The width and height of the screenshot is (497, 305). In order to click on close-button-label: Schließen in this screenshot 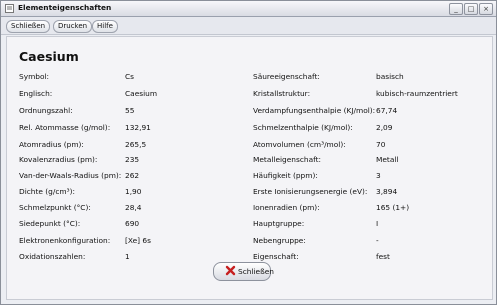, I will do `click(256, 271)`.